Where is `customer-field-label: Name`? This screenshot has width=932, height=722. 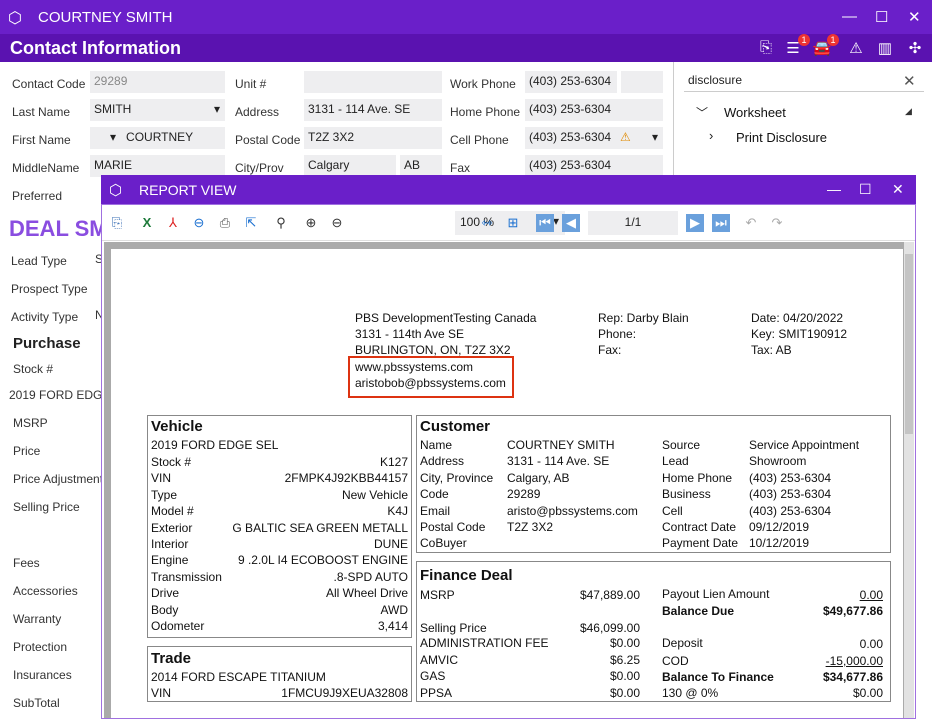
customer-field-label: Name is located at coordinates (436, 445).